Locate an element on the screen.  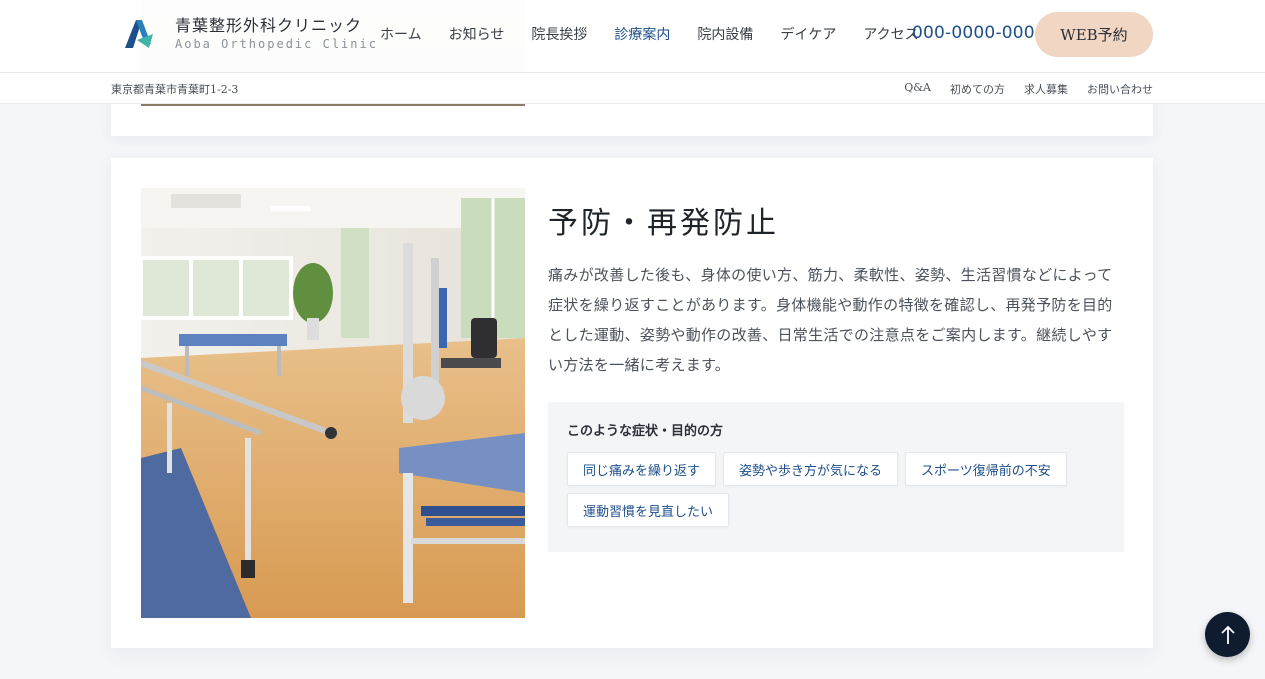
main-nav: ホーム お知らせ 院長挨拶 診療案内 院内設備 デイケア アクセス is located at coordinates (663, 34).